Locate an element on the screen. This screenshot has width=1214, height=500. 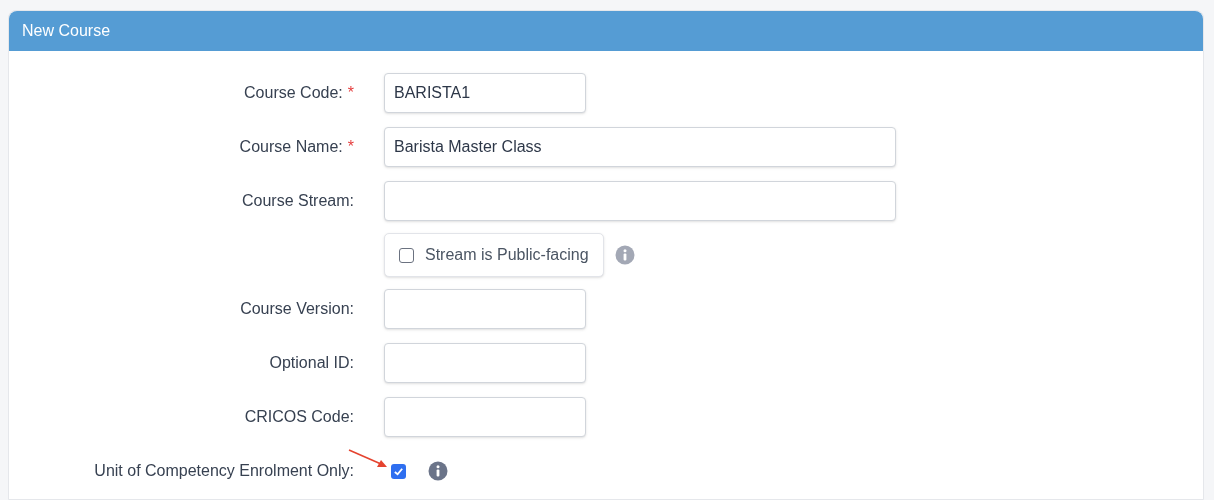
field-label: Course Code: is located at coordinates (293, 93).